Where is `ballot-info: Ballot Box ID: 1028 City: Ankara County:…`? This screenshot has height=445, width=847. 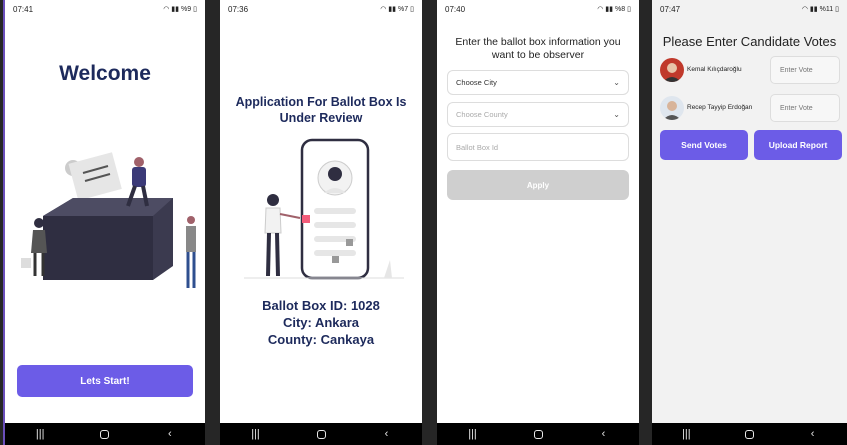
ballot-info: Ballot Box ID: 1028 City: Ankara County:… is located at coordinates (321, 322).